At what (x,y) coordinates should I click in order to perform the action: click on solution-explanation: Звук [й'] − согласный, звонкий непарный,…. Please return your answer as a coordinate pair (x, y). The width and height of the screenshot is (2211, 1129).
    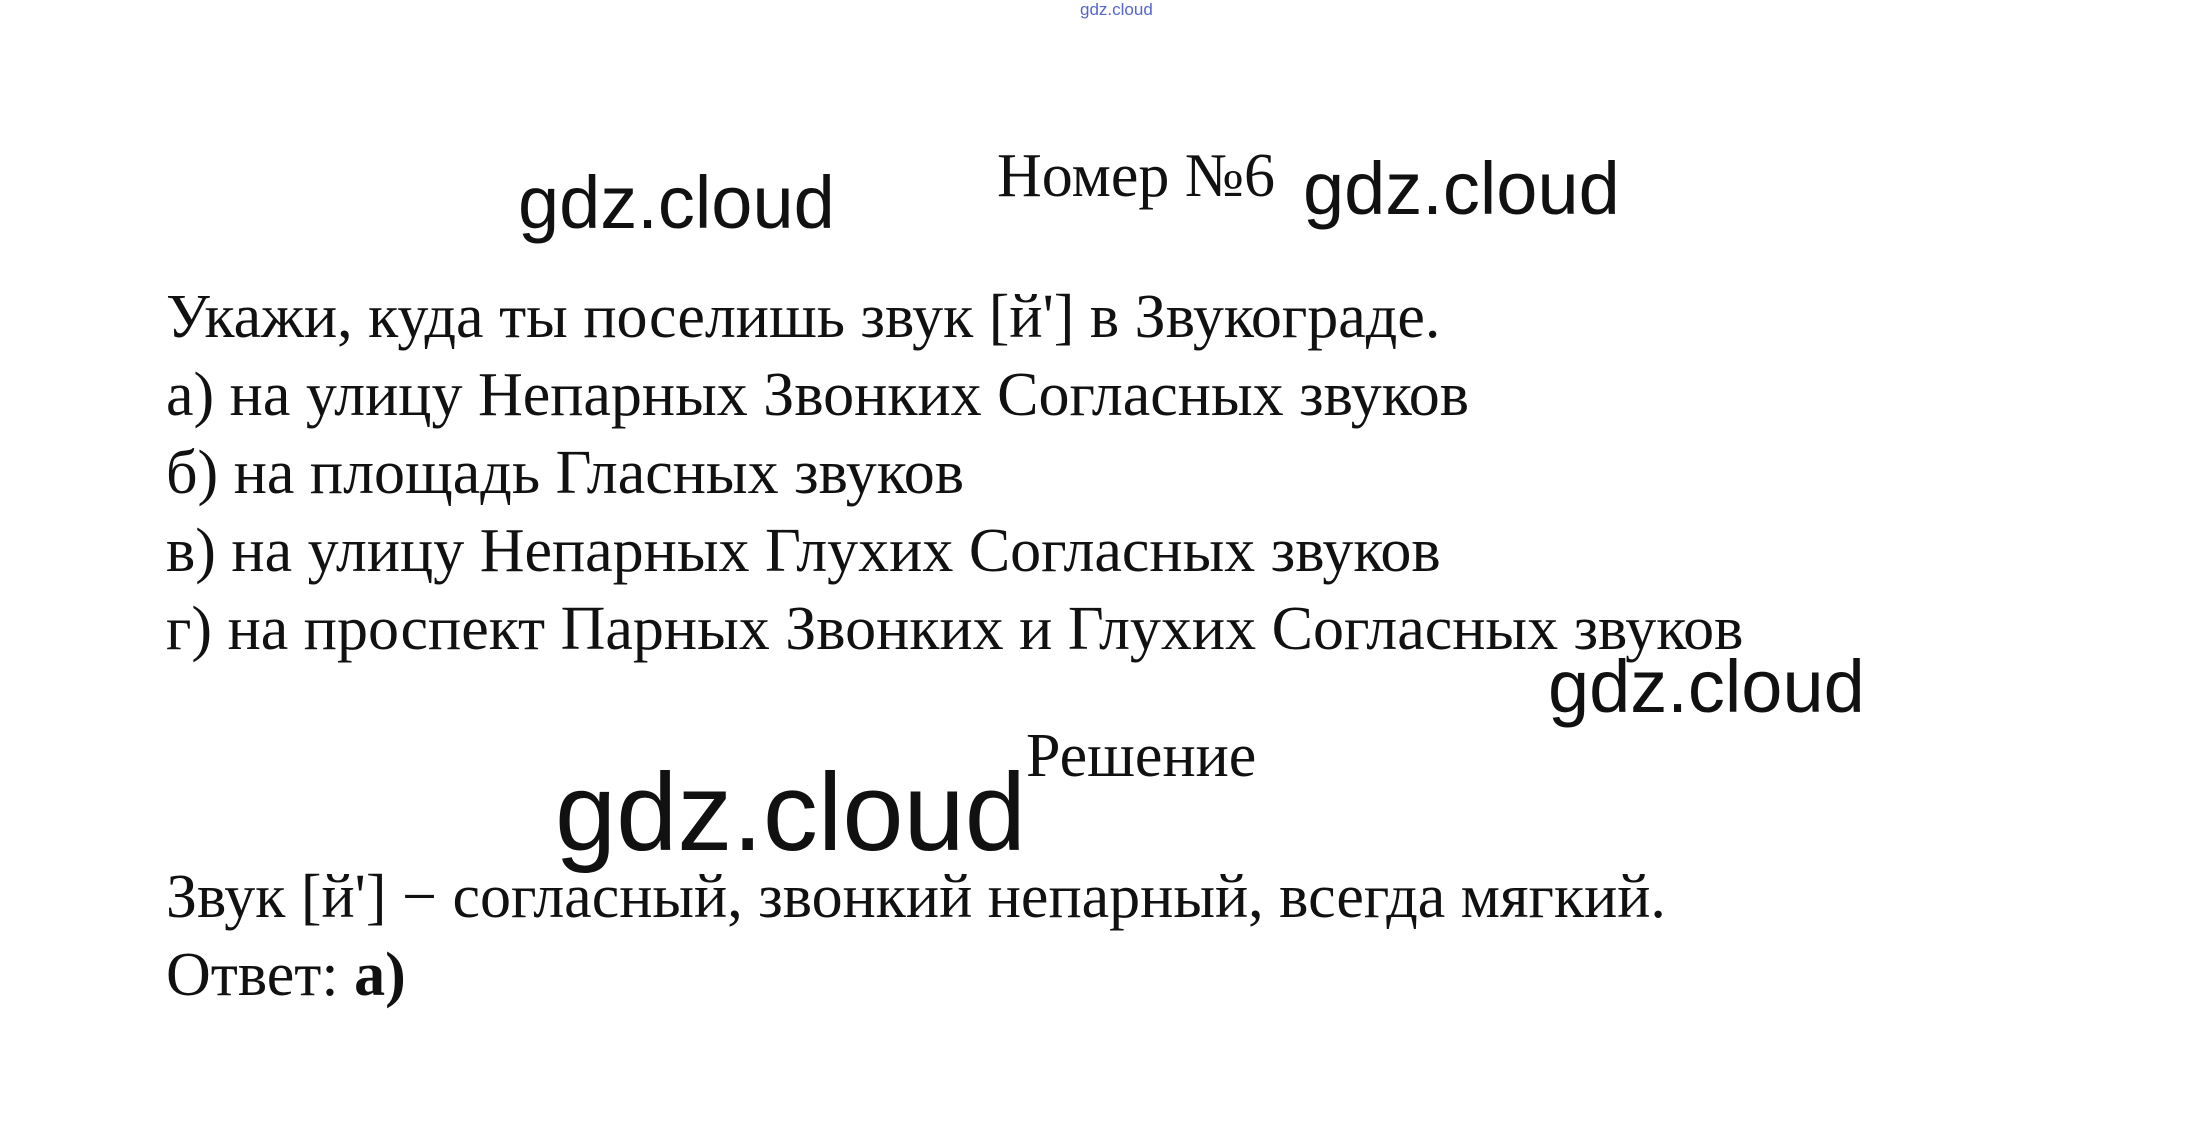
    Looking at the image, I should click on (916, 897).